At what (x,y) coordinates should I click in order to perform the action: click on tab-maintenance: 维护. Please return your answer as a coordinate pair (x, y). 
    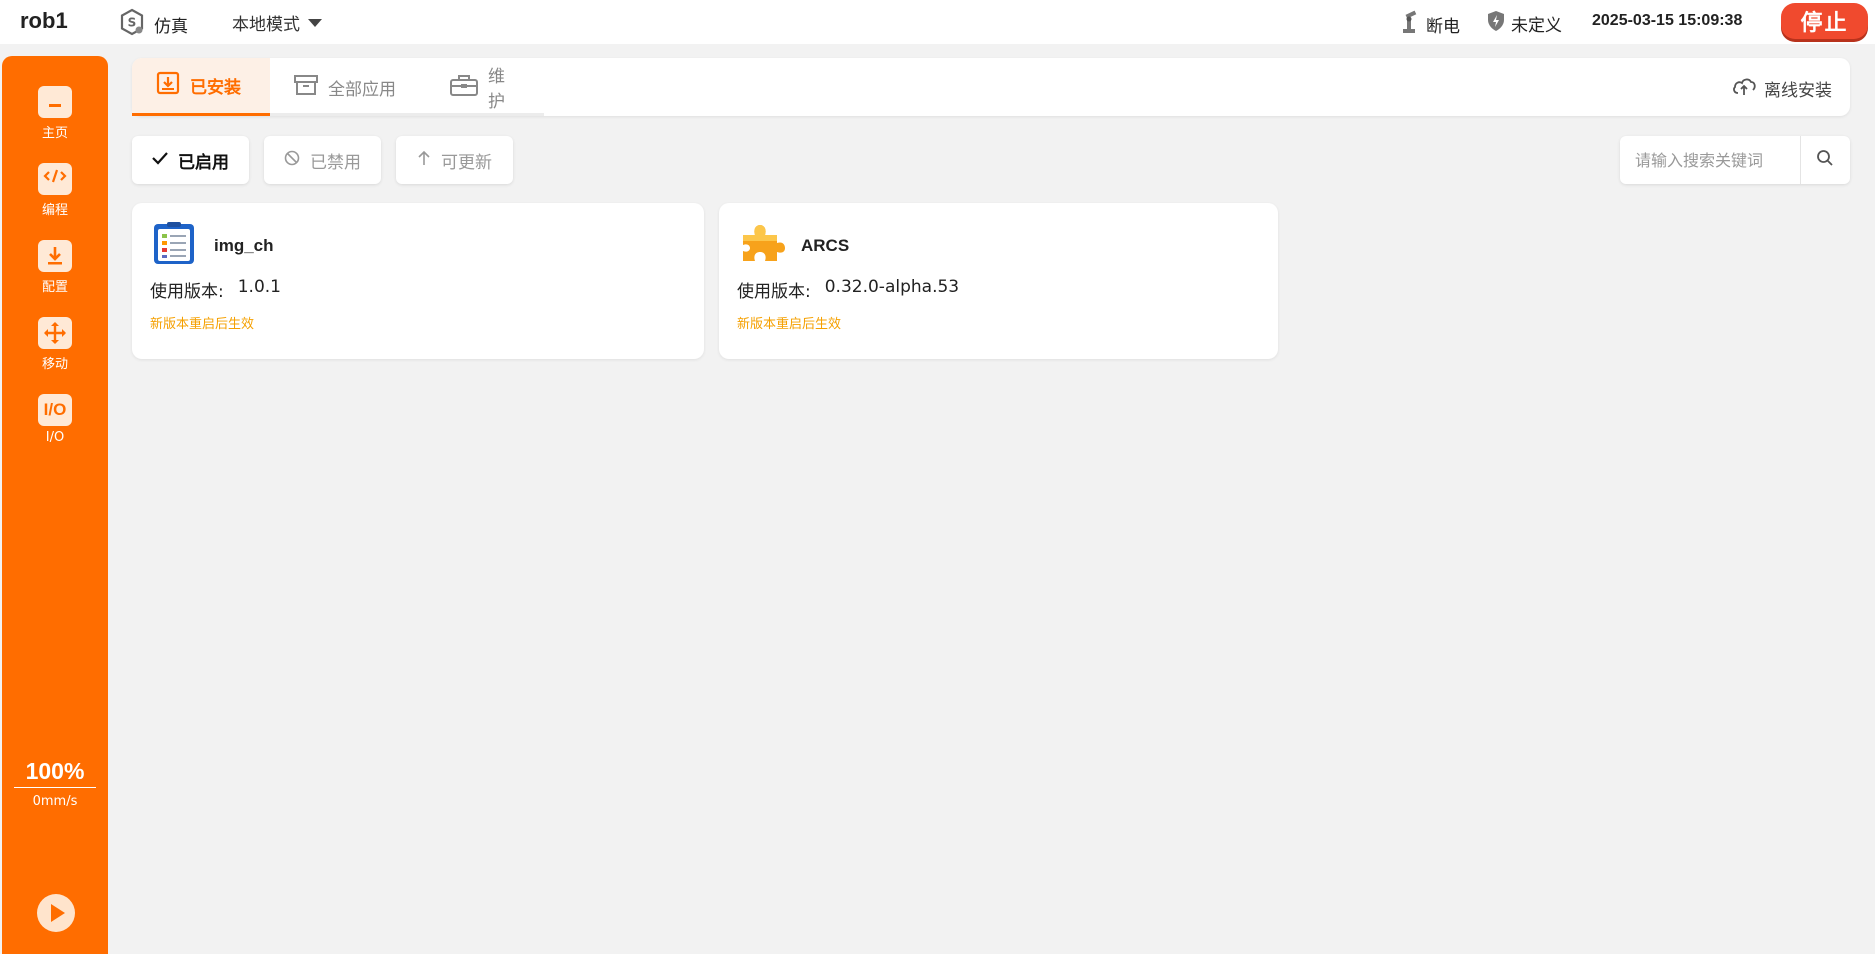
    Looking at the image, I should click on (485, 87).